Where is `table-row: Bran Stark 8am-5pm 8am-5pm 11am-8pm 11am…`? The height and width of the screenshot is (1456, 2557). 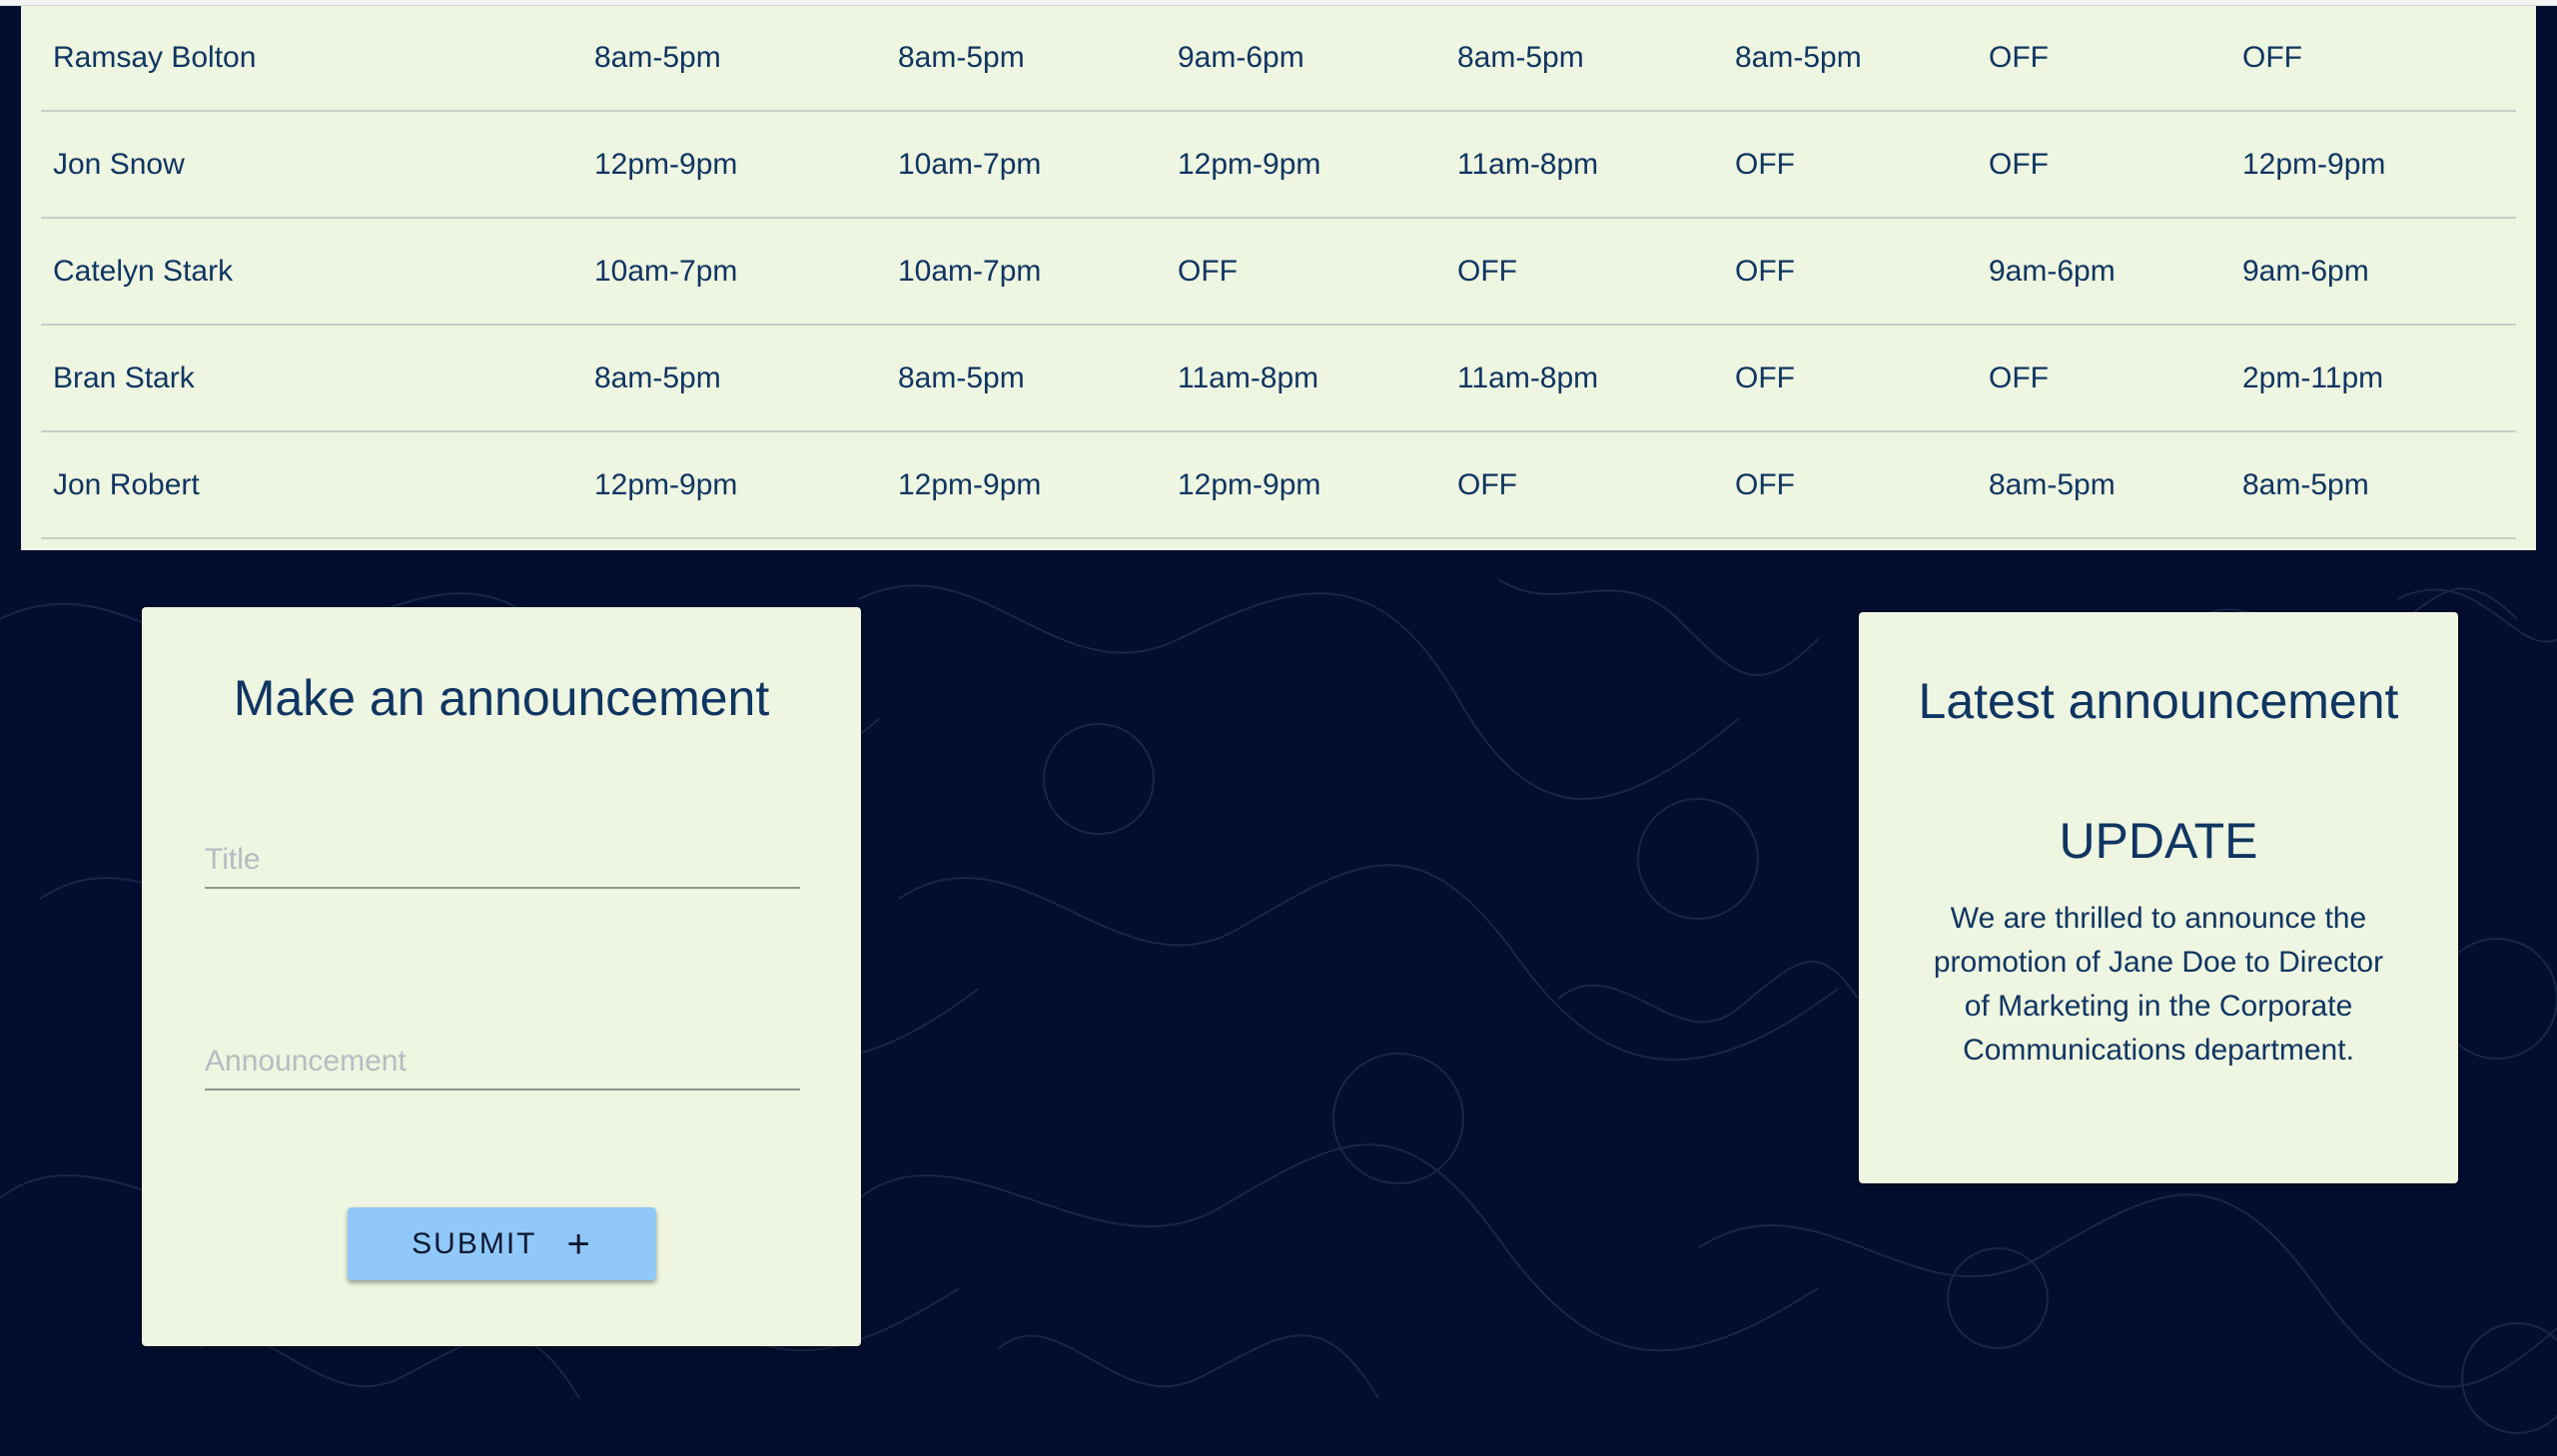
table-row: Bran Stark 8am-5pm 8am-5pm 11am-8pm 11am… is located at coordinates (1278, 378).